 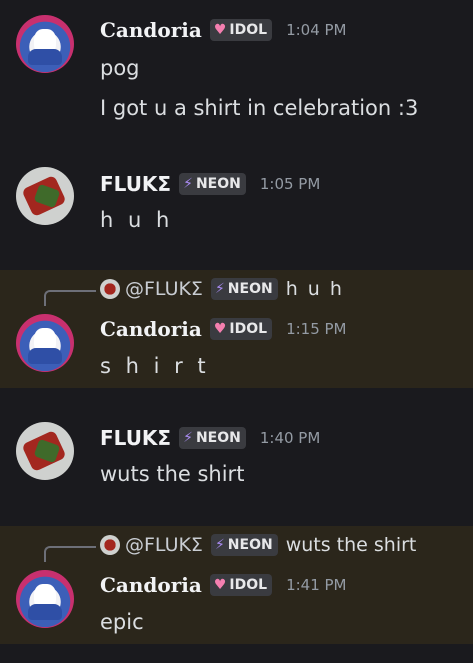 I want to click on reply-preview: @FLUKΣ ⚡ NEON h u h, so click(x=222, y=289).